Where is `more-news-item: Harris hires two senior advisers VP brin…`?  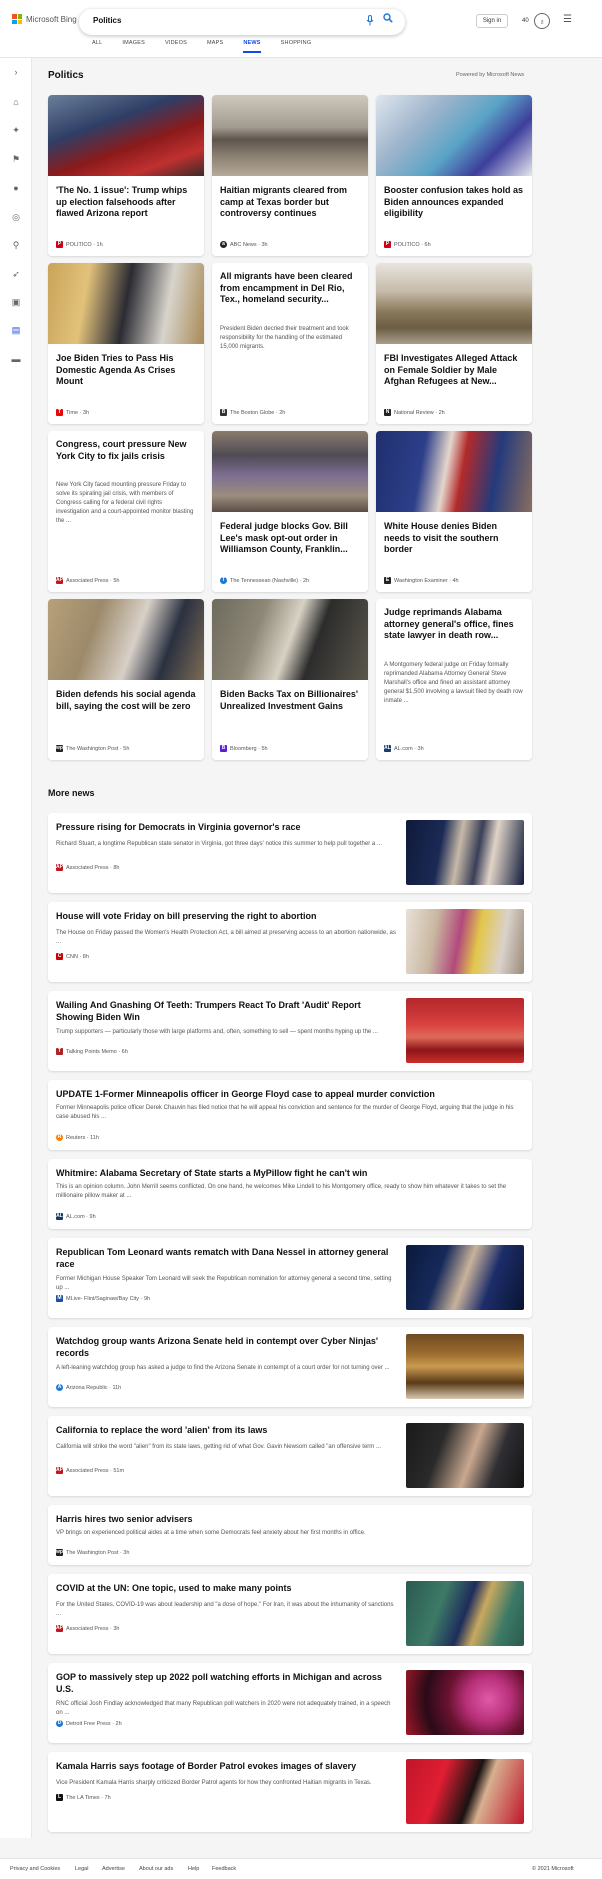 more-news-item: Harris hires two senior advisers VP brin… is located at coordinates (290, 1535).